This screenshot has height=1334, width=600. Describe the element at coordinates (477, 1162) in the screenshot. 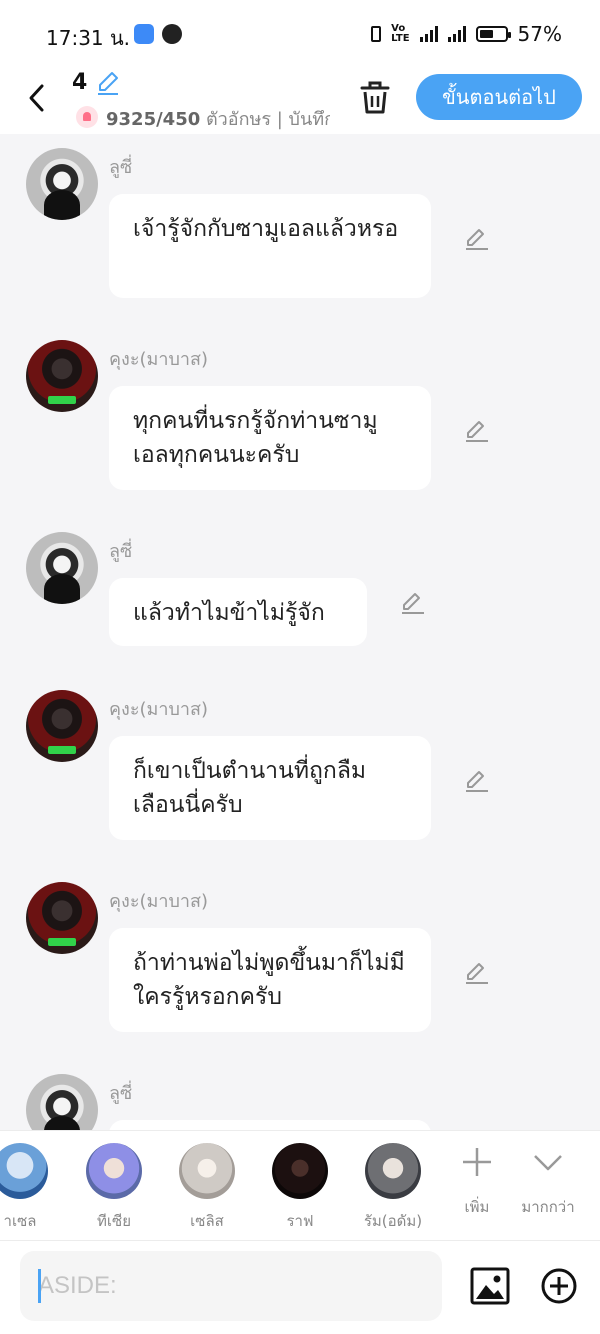

I see `plus-icon` at that location.